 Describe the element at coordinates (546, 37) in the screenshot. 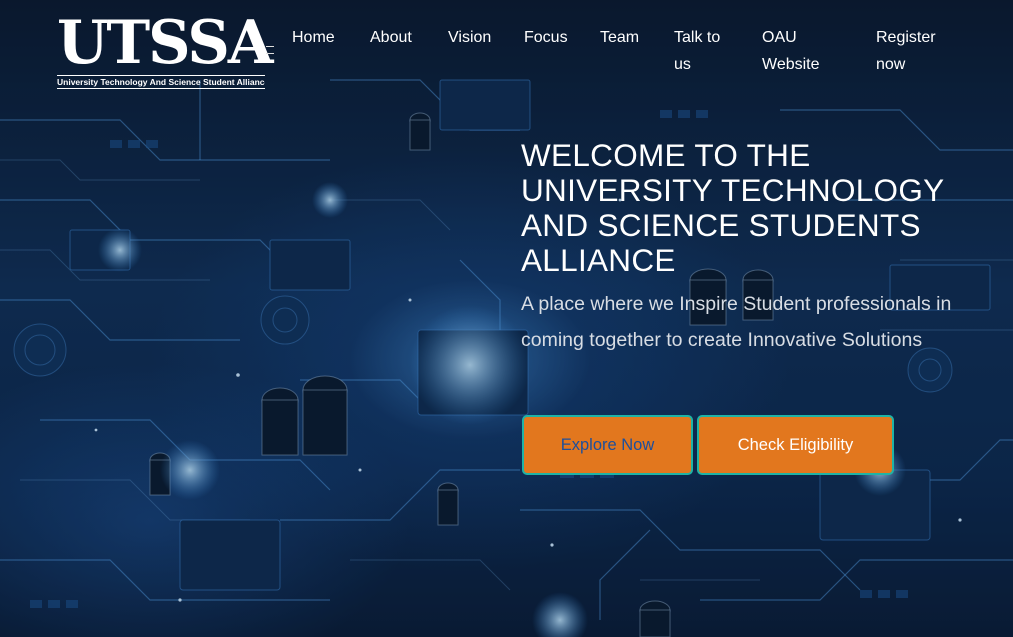

I see `nav-focus: Focus` at that location.